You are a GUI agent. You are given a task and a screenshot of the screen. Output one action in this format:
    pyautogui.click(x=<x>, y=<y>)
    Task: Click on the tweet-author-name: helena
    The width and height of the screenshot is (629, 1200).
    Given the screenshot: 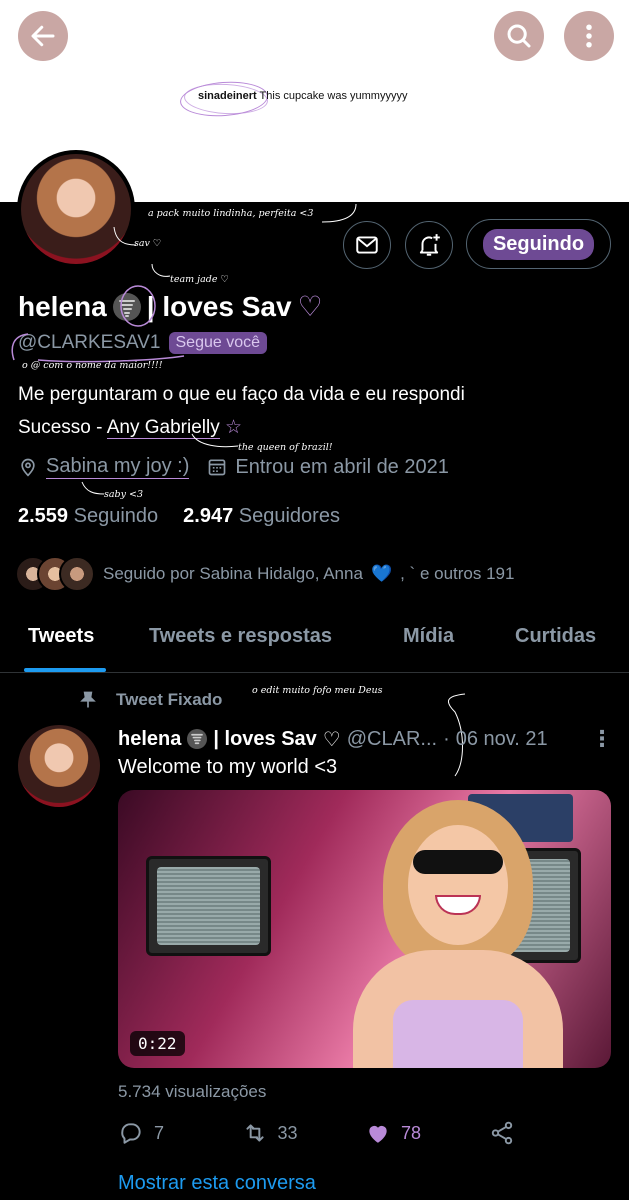 What is the action you would take?
    pyautogui.click(x=149, y=739)
    